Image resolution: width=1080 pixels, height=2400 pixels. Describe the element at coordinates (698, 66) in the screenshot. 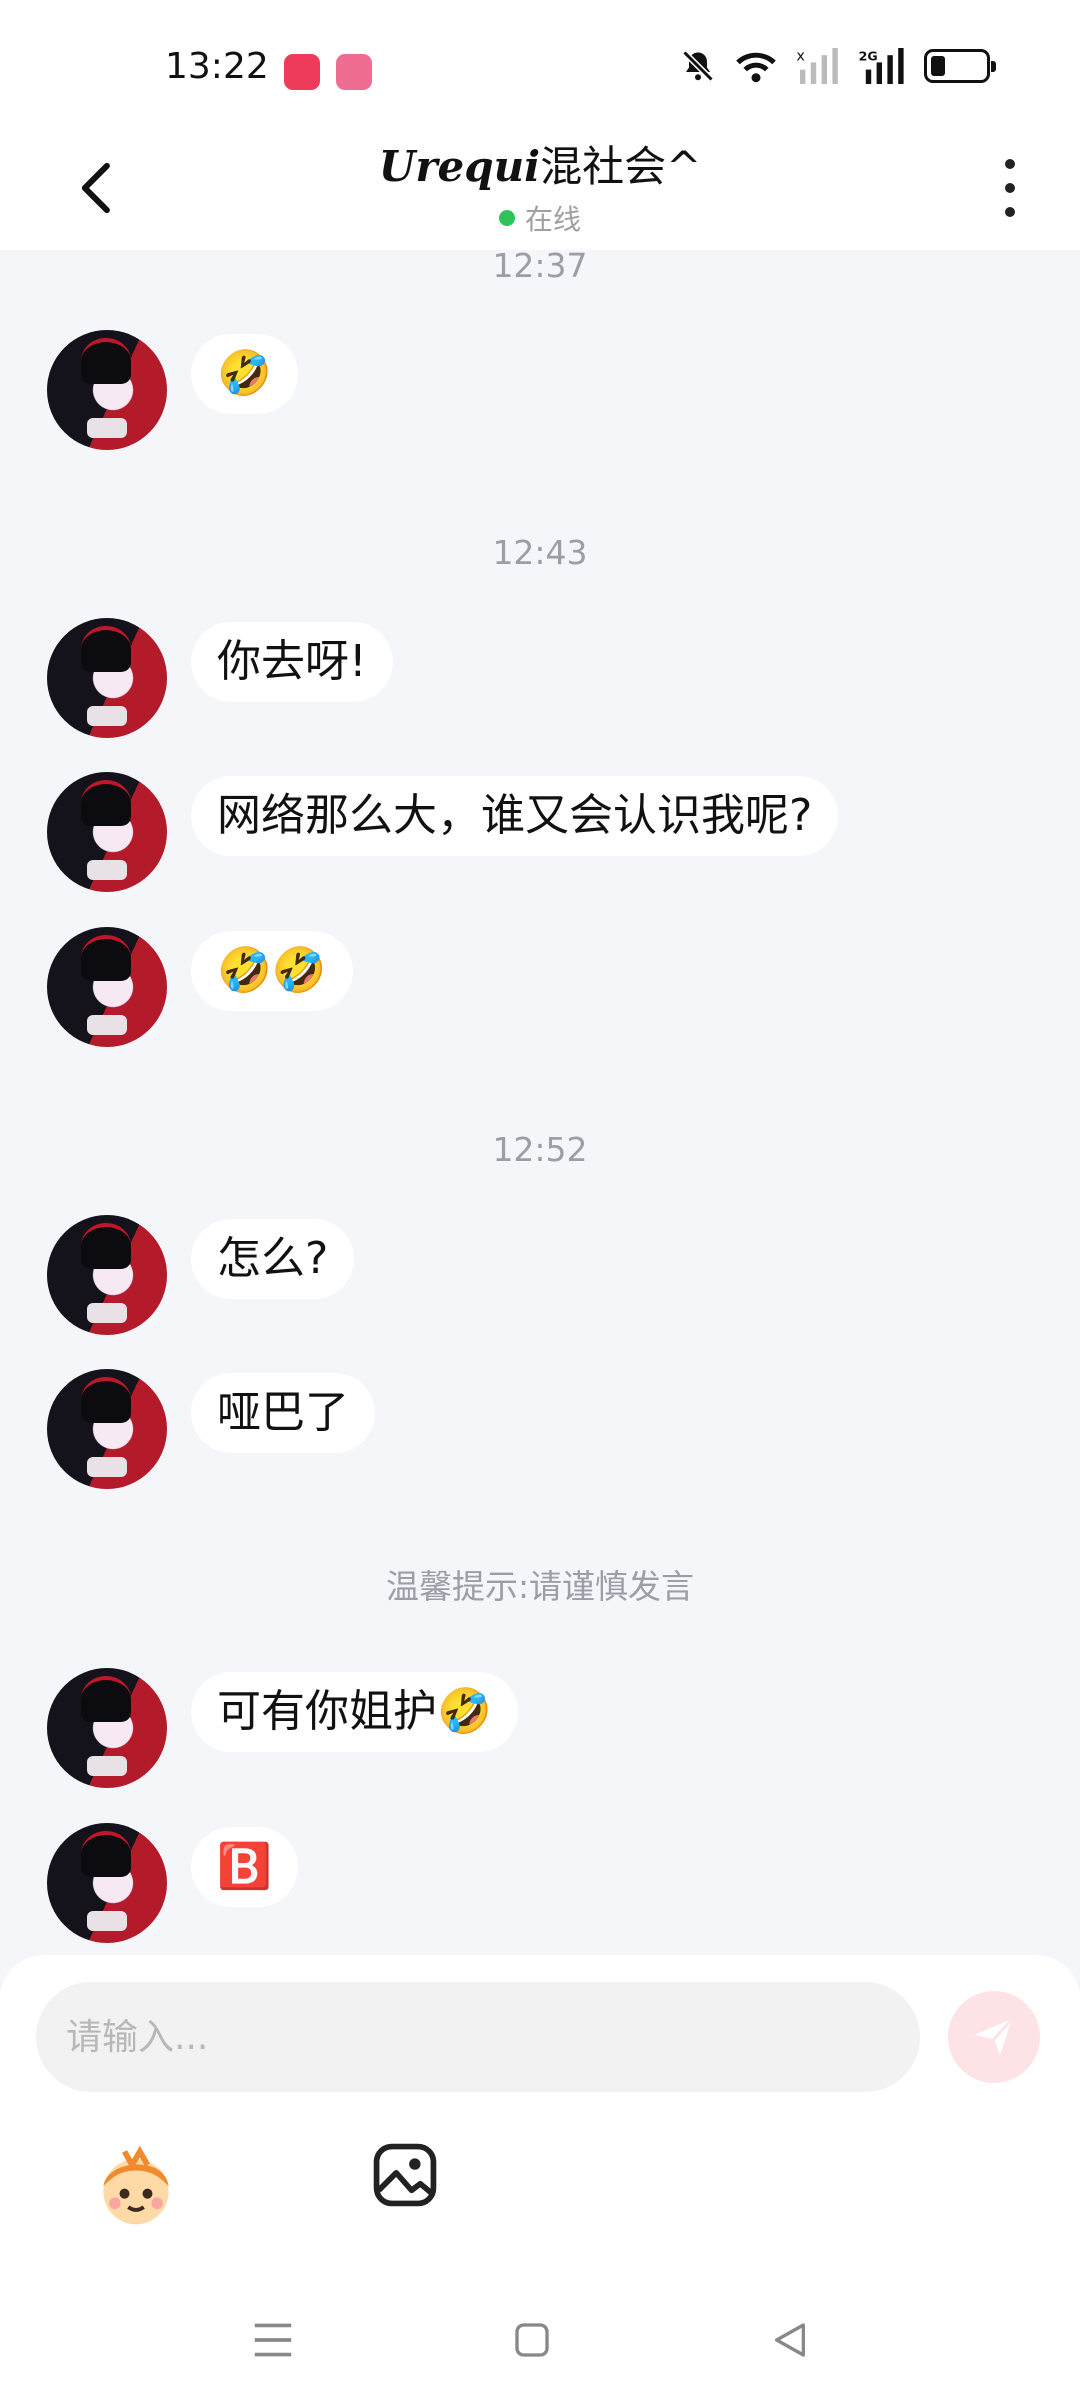

I see `mute-bell-icon` at that location.